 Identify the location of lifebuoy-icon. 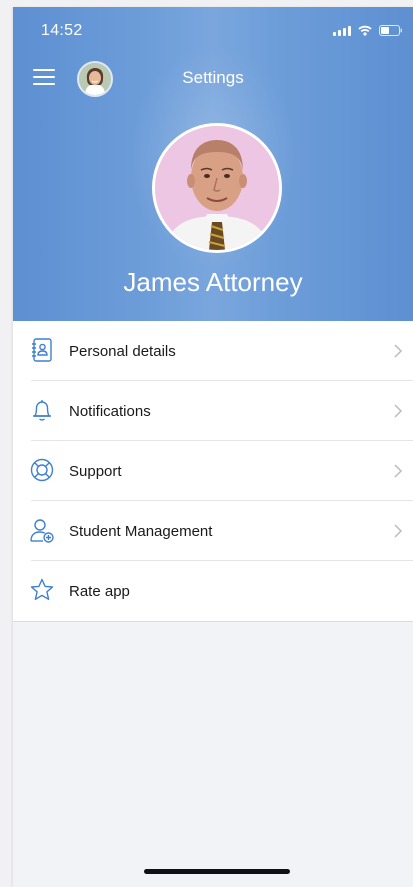
(42, 470).